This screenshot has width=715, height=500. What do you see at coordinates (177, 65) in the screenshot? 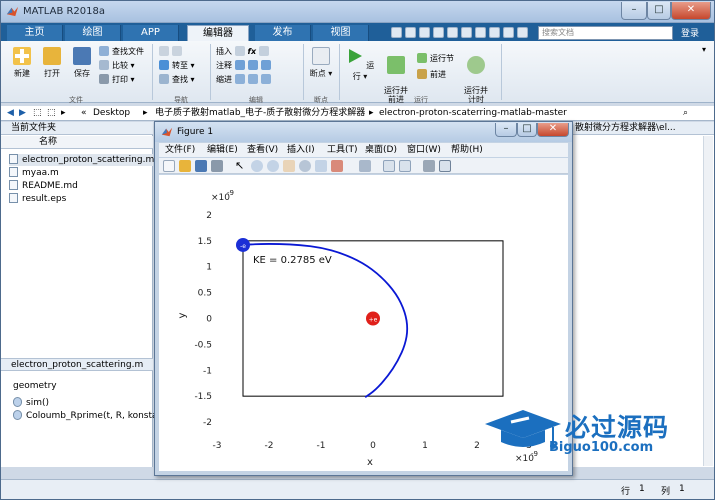
I see `goto-button: 转至 ▾` at bounding box center [177, 65].